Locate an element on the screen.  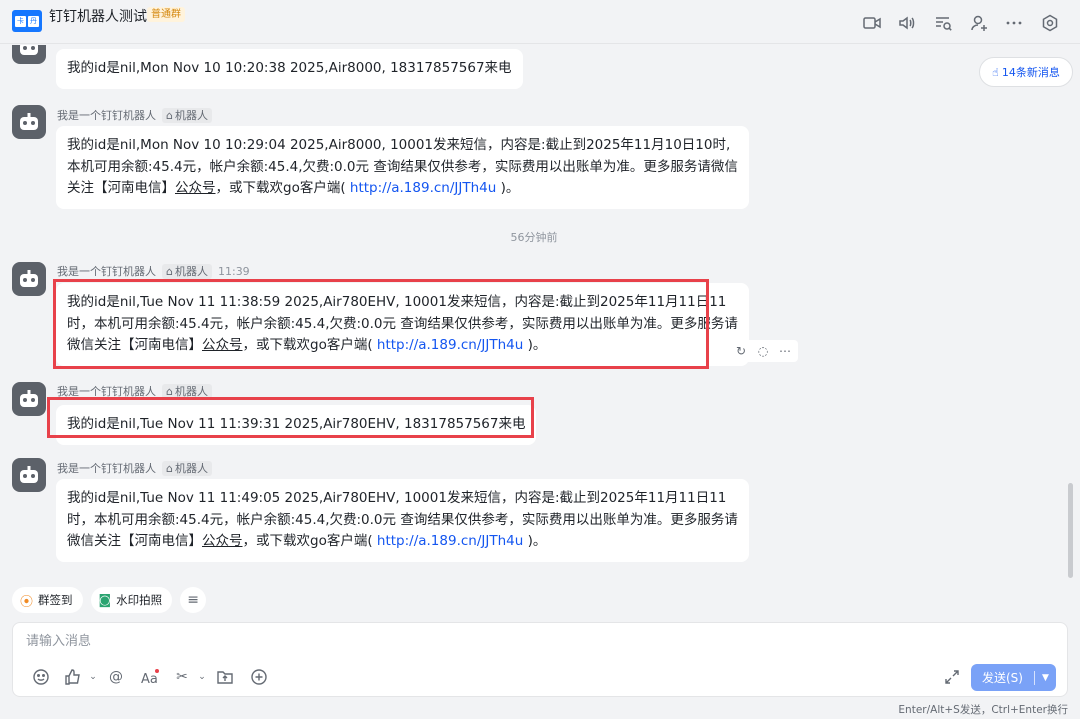
comment-icon: ◌ is located at coordinates (763, 351).